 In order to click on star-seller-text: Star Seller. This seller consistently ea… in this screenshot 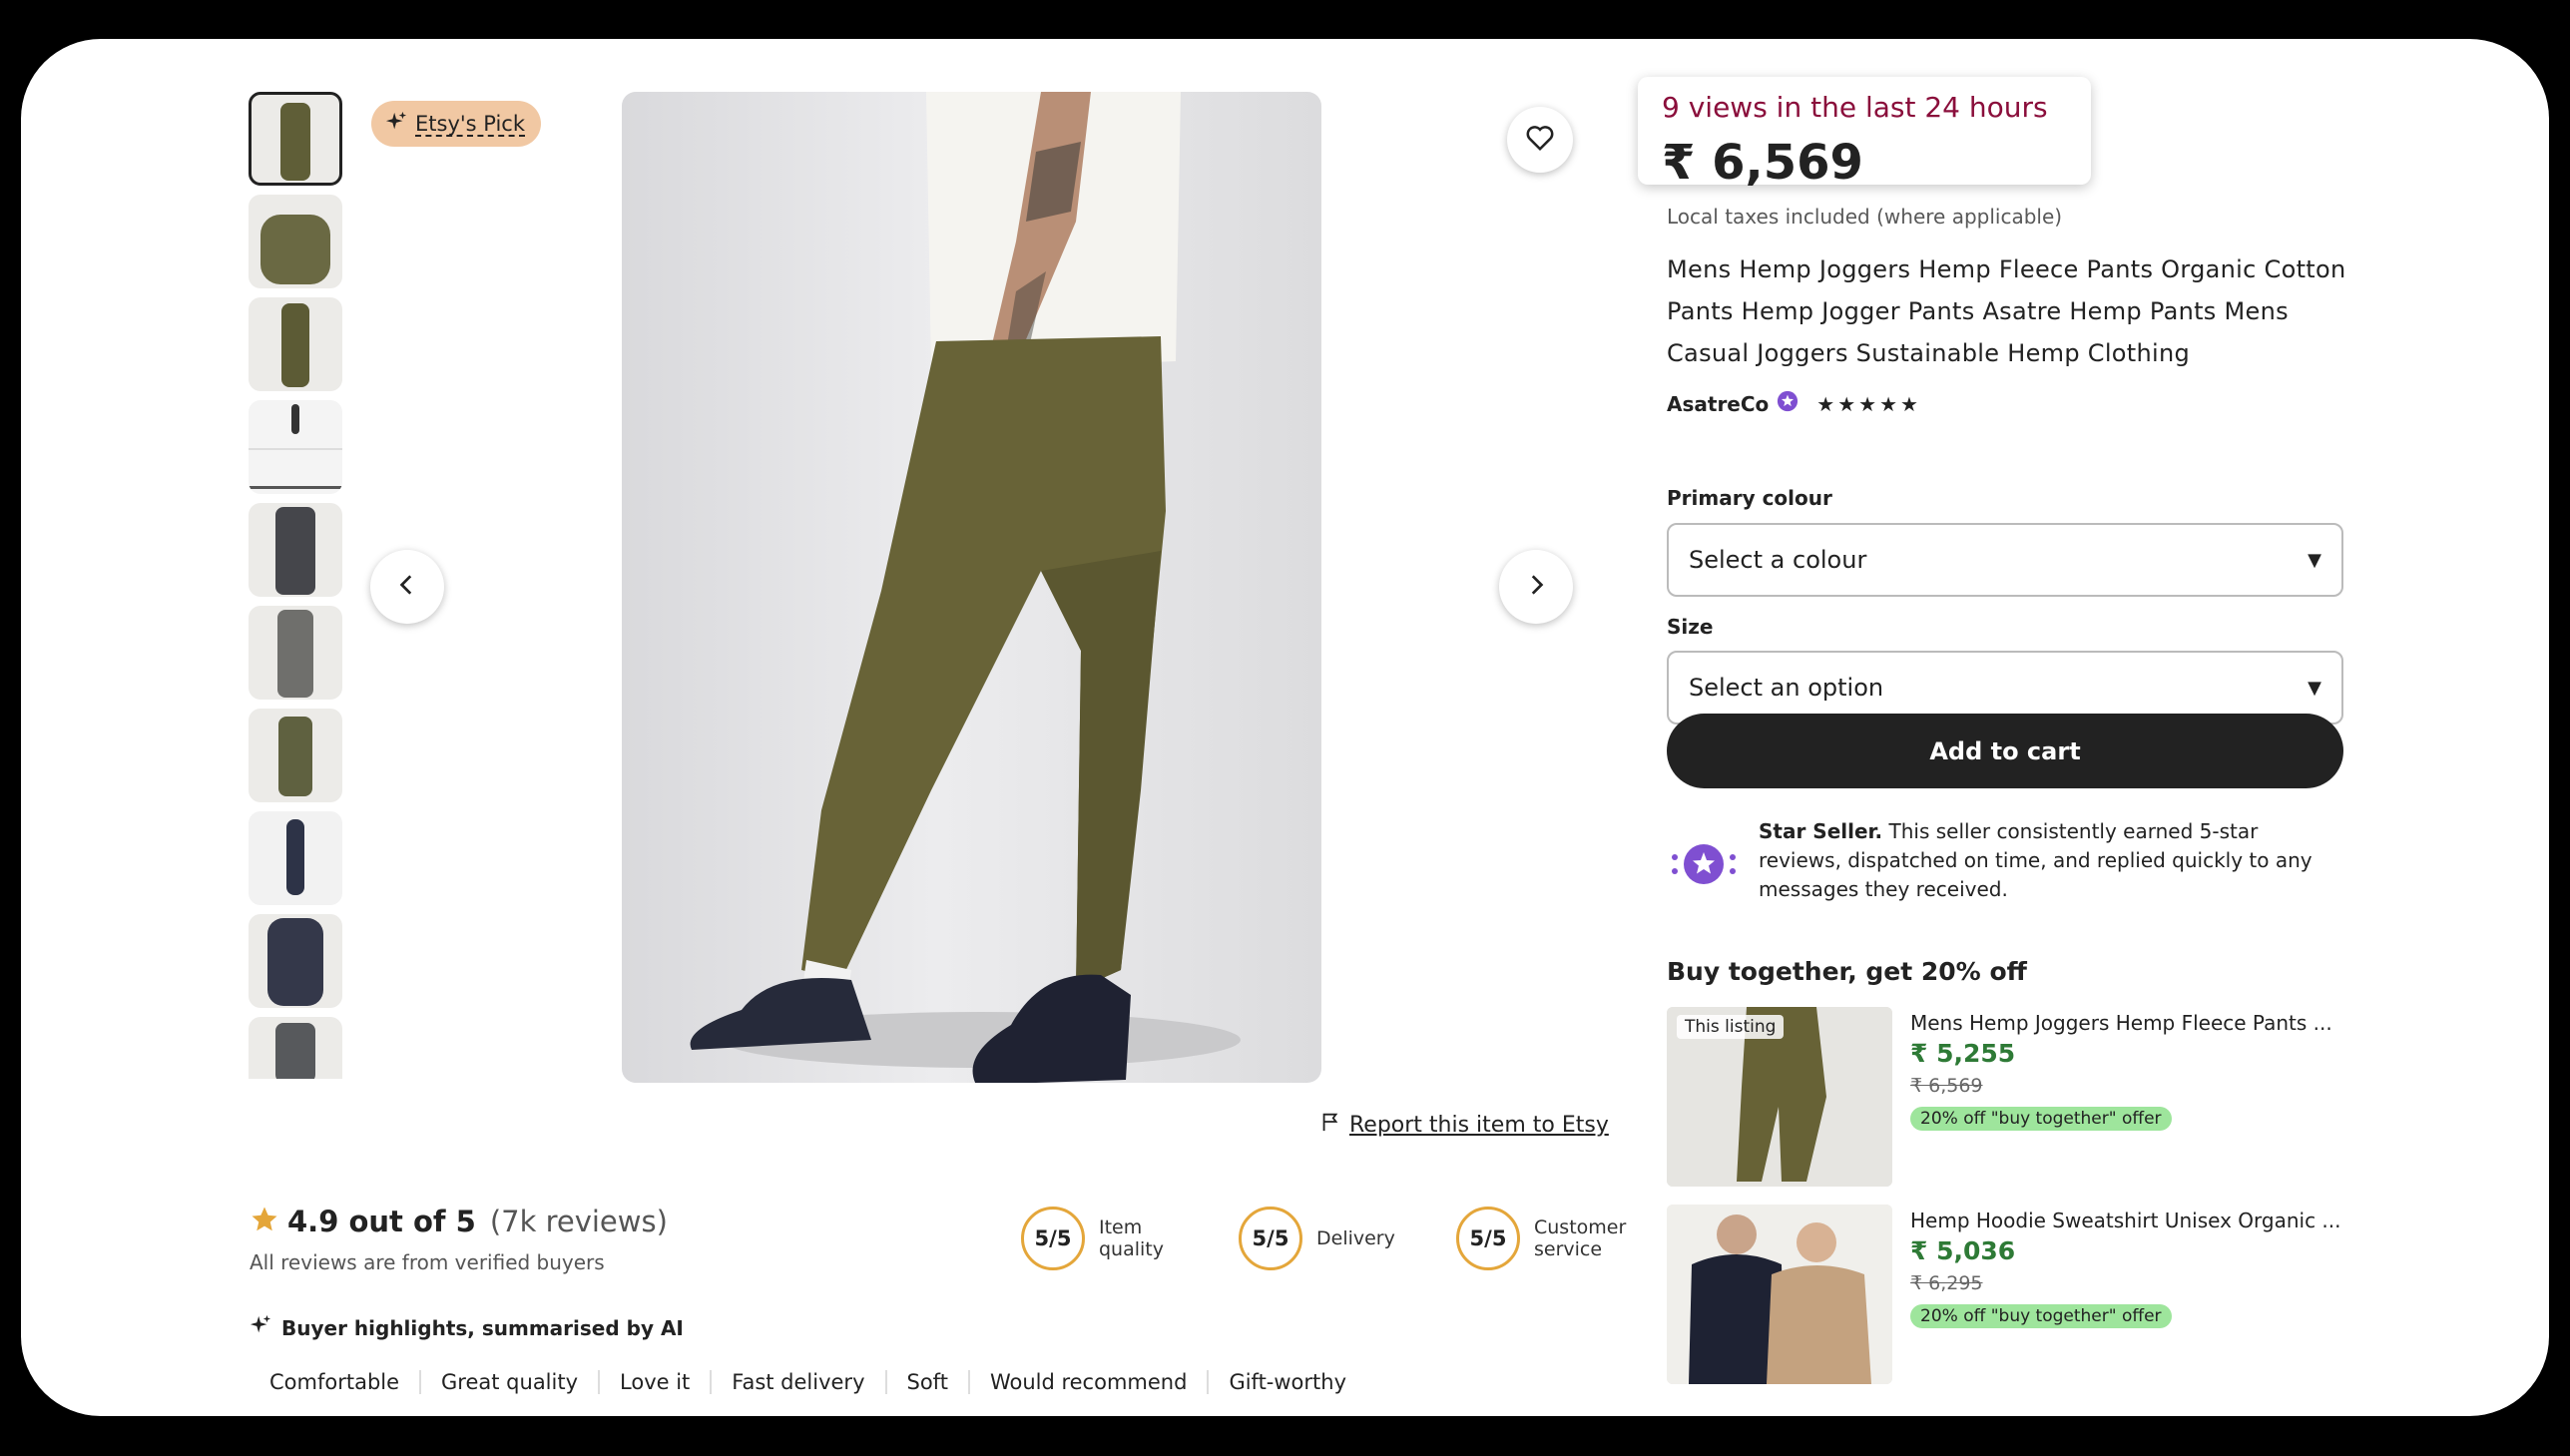, I will do `click(2052, 860)`.